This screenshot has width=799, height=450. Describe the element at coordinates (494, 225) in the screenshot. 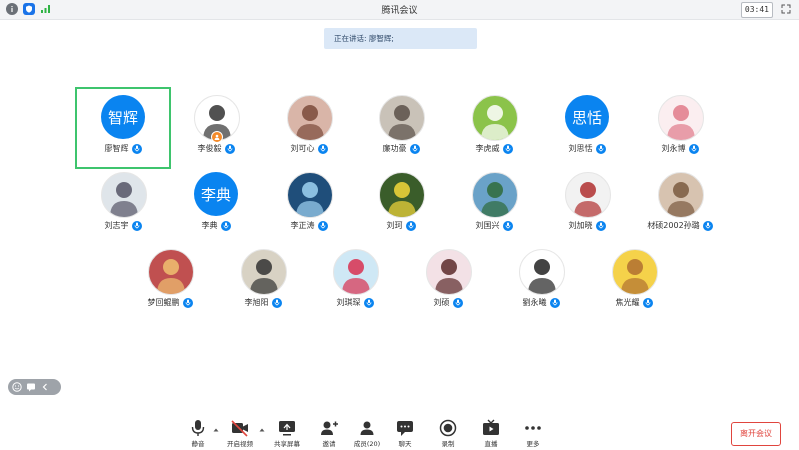

I see `participant-name-line: 刘国兴` at that location.